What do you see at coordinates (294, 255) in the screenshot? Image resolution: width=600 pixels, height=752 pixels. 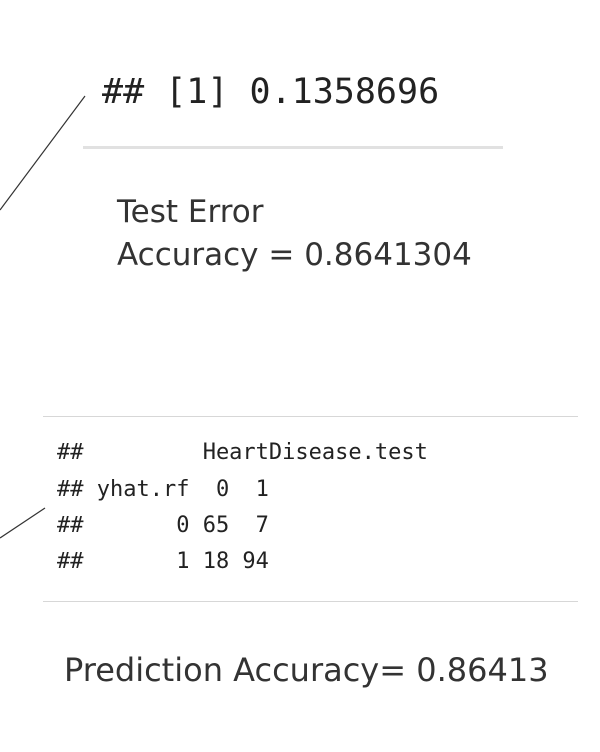 I see `test-accuracy-text: Accuracy = 0.8641304` at bounding box center [294, 255].